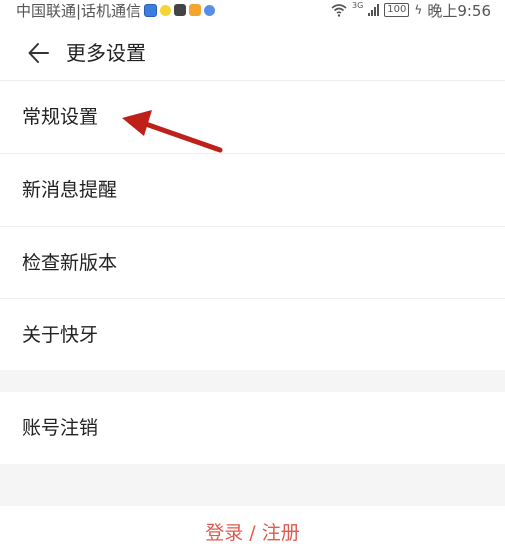 The height and width of the screenshot is (554, 505). What do you see at coordinates (252, 53) in the screenshot?
I see `header-bar: 更多设置` at bounding box center [252, 53].